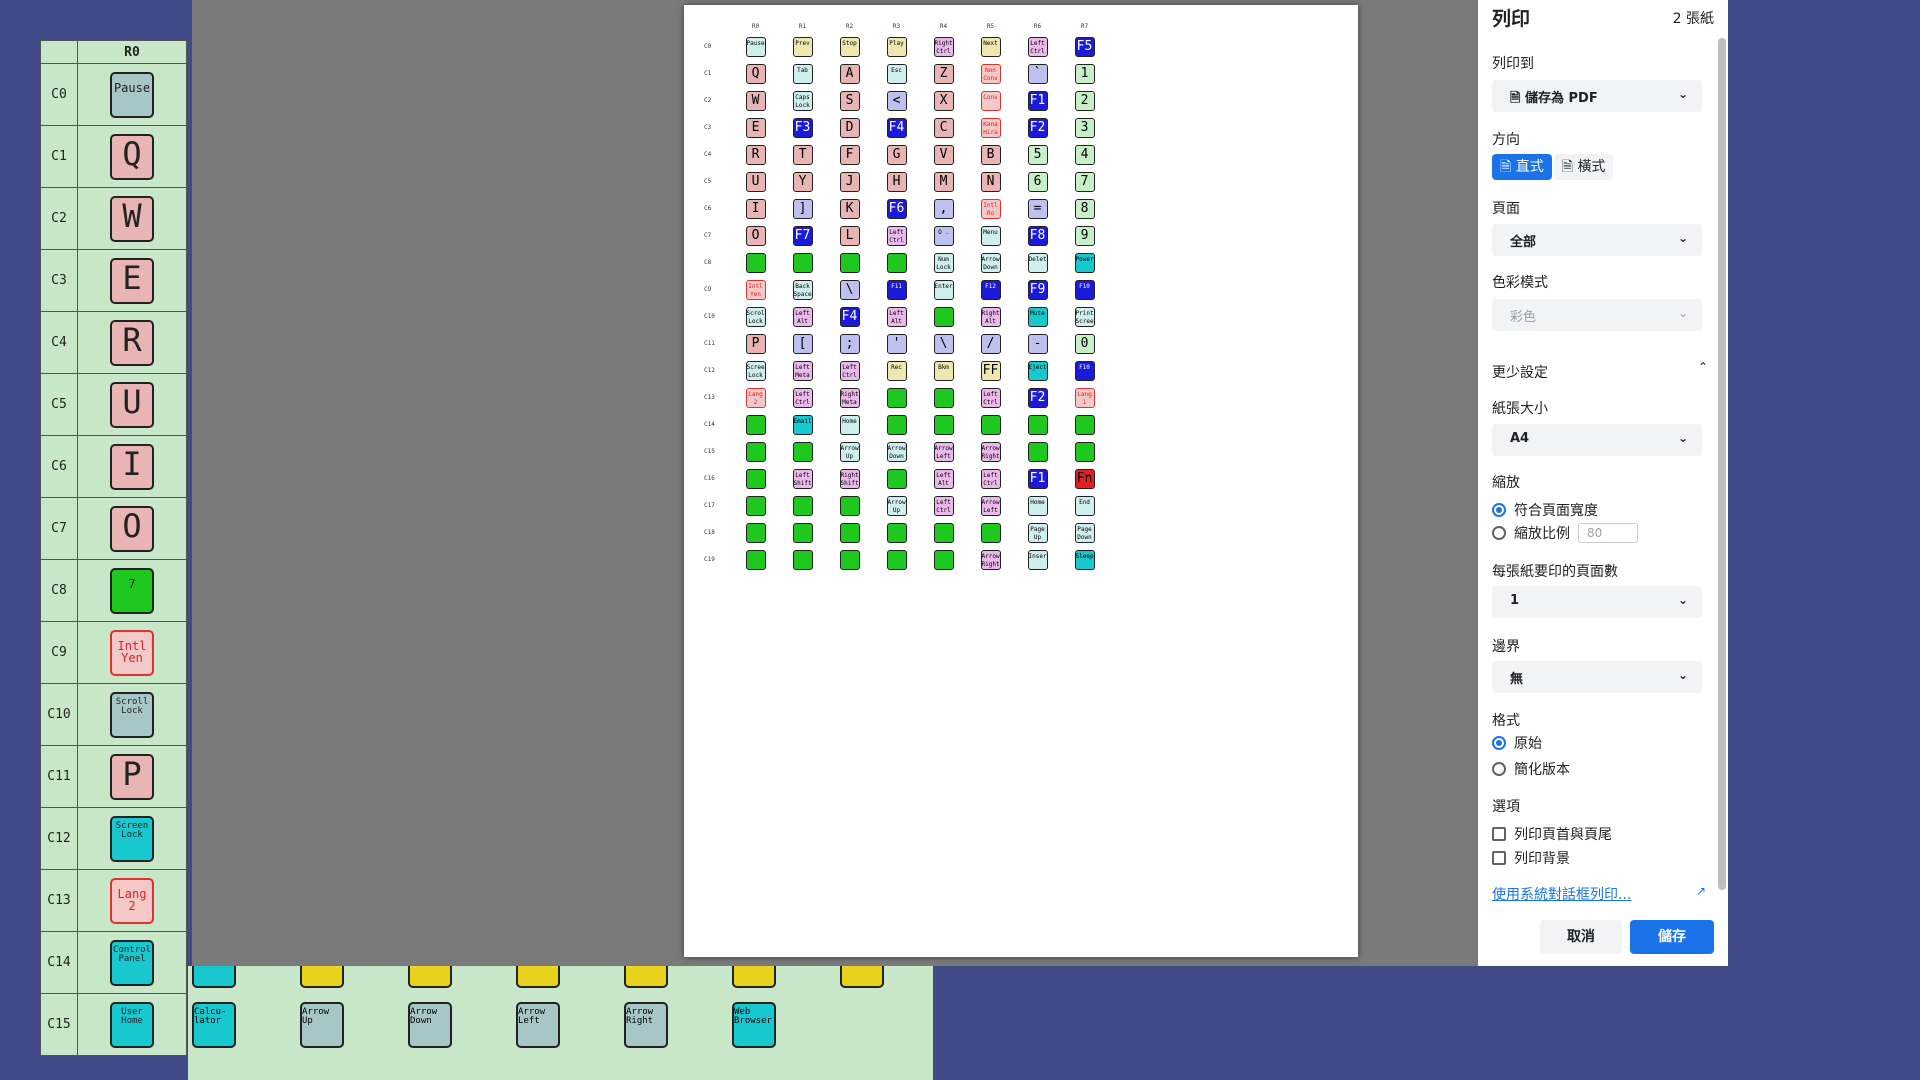 The image size is (1920, 1080). I want to click on preview-key: A, so click(849, 73).